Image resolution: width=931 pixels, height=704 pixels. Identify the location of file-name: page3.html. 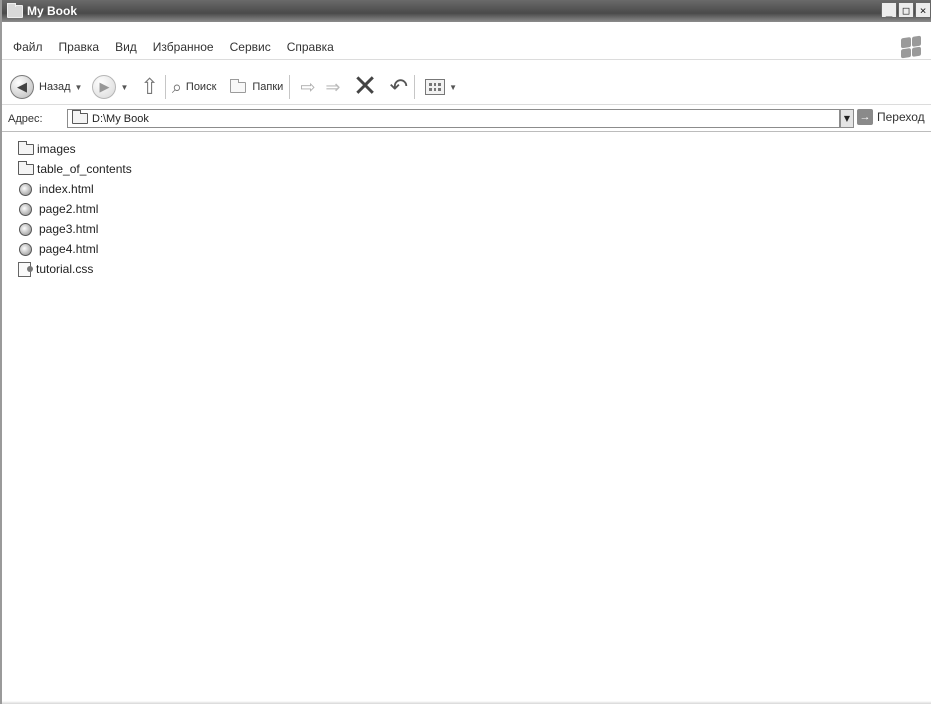
(69, 229).